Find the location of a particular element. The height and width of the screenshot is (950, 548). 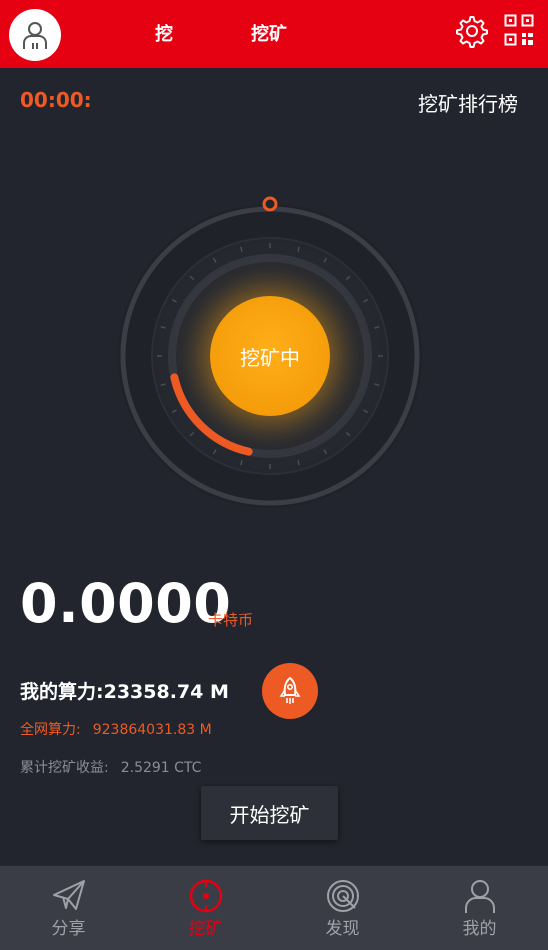

avatar is located at coordinates (35, 35).